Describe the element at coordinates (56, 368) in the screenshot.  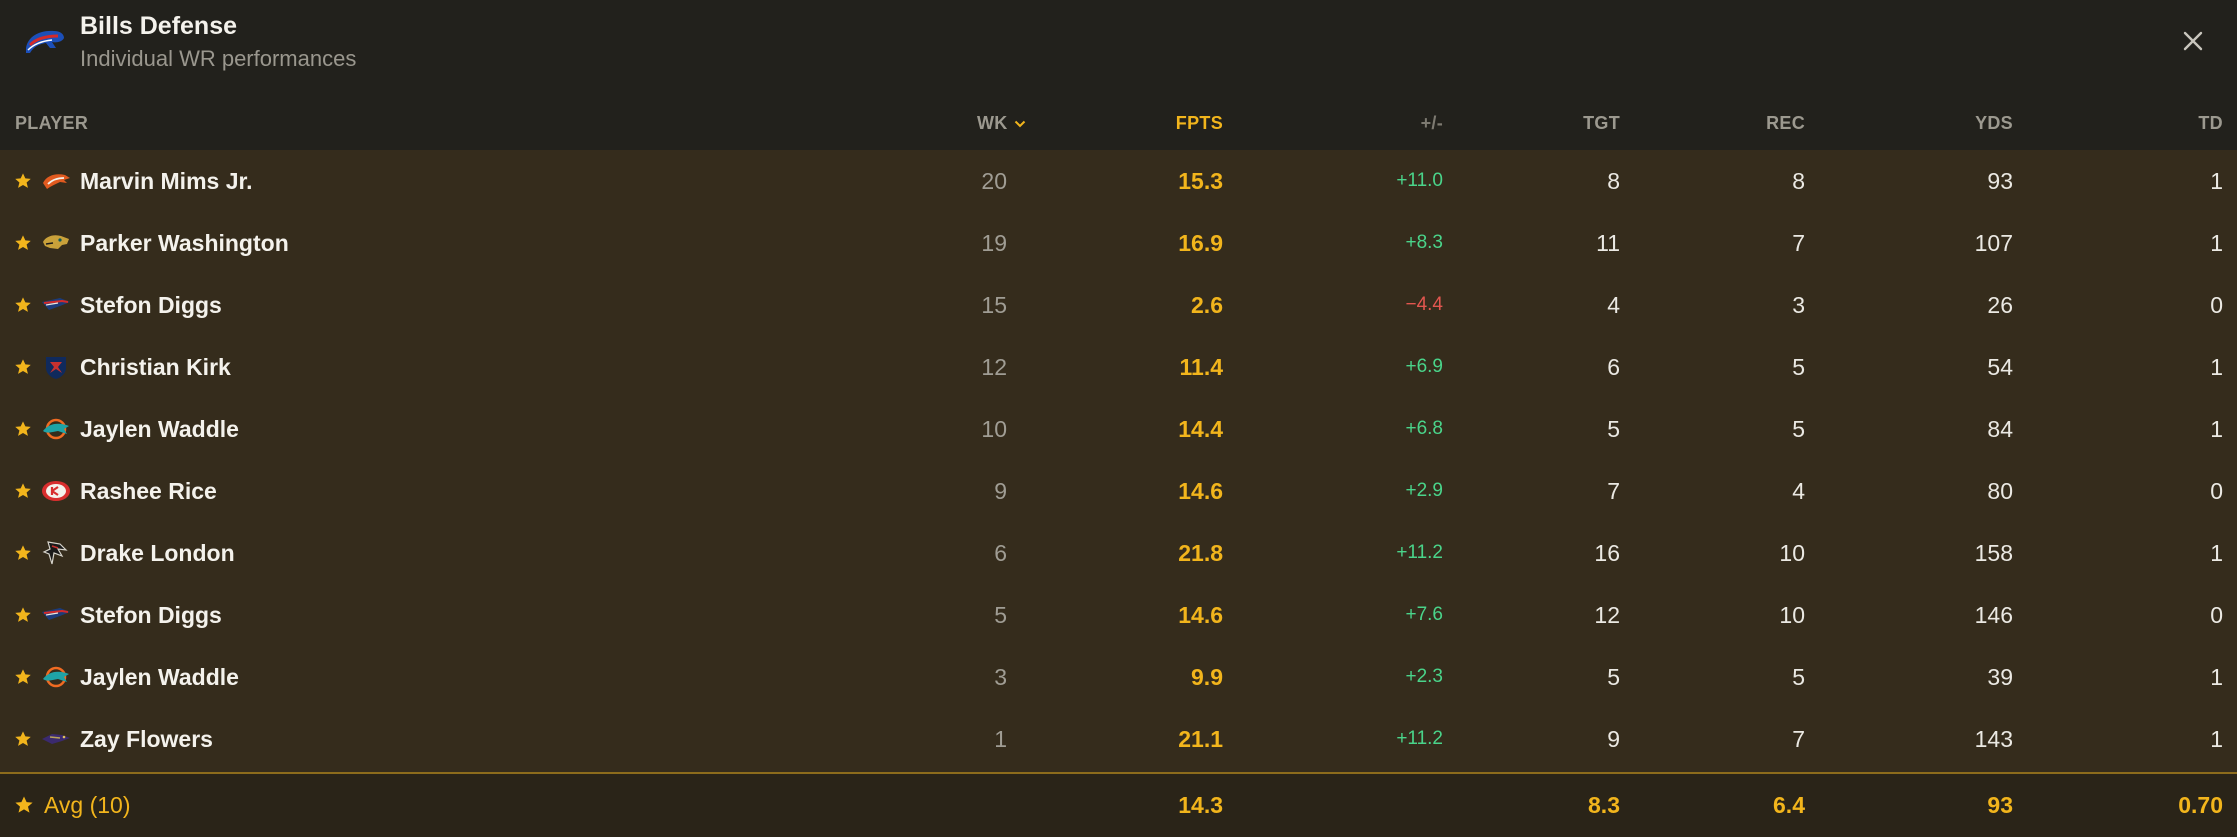
I see `texans-logo-icon` at that location.